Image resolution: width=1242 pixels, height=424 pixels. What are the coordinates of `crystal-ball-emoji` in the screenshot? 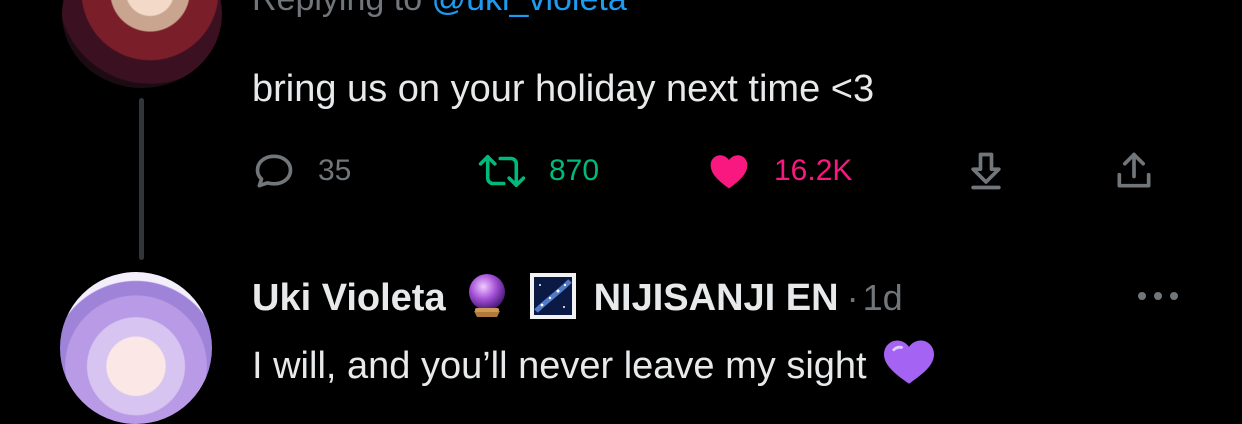 It's located at (487, 298).